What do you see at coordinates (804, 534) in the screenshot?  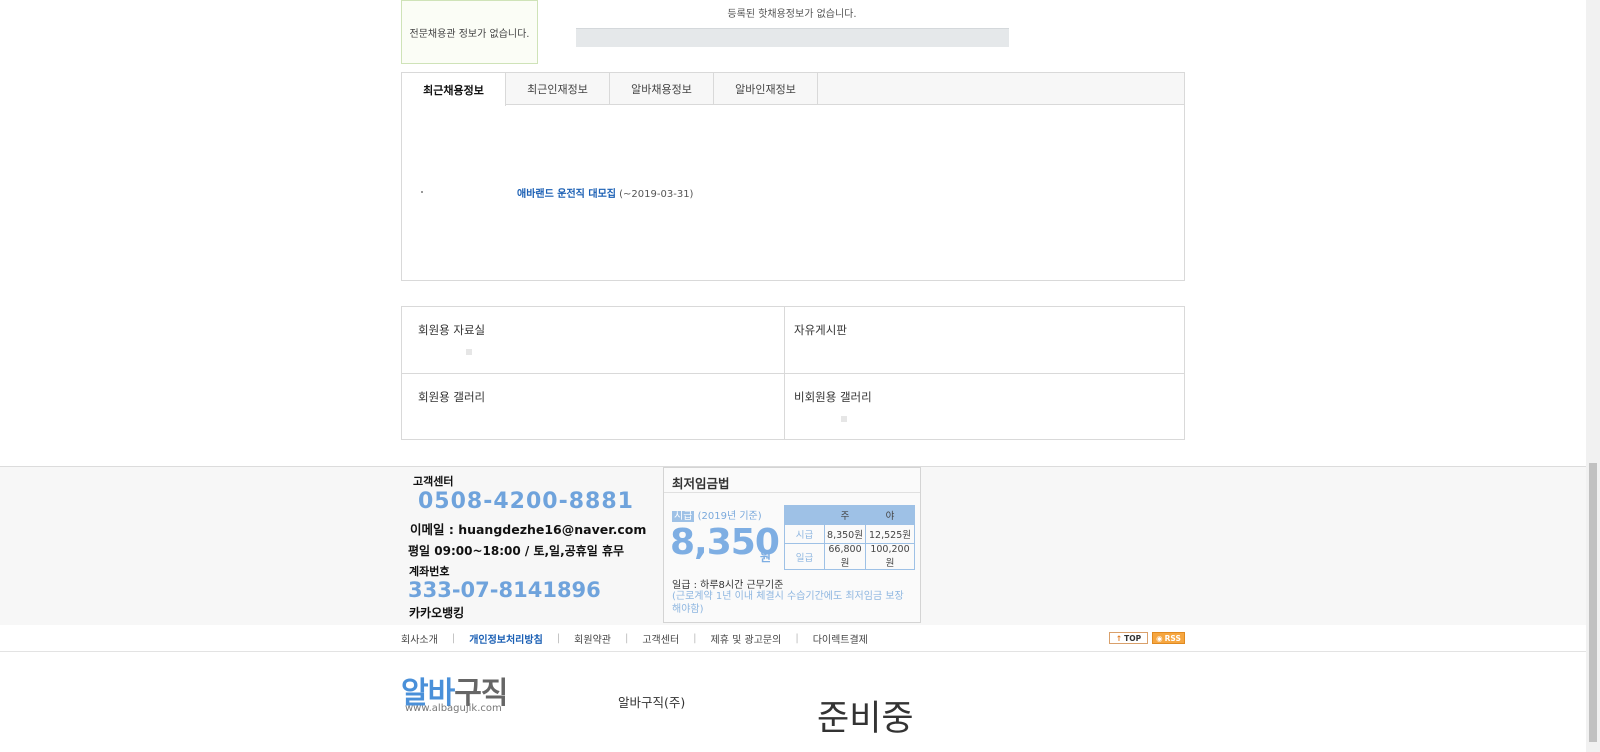 I see `row-label: 시급` at bounding box center [804, 534].